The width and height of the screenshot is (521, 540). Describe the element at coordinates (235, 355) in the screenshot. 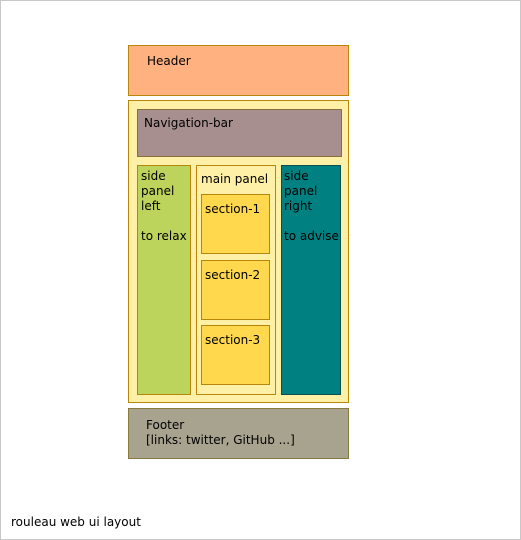

I see `section-3-box: section-3` at that location.